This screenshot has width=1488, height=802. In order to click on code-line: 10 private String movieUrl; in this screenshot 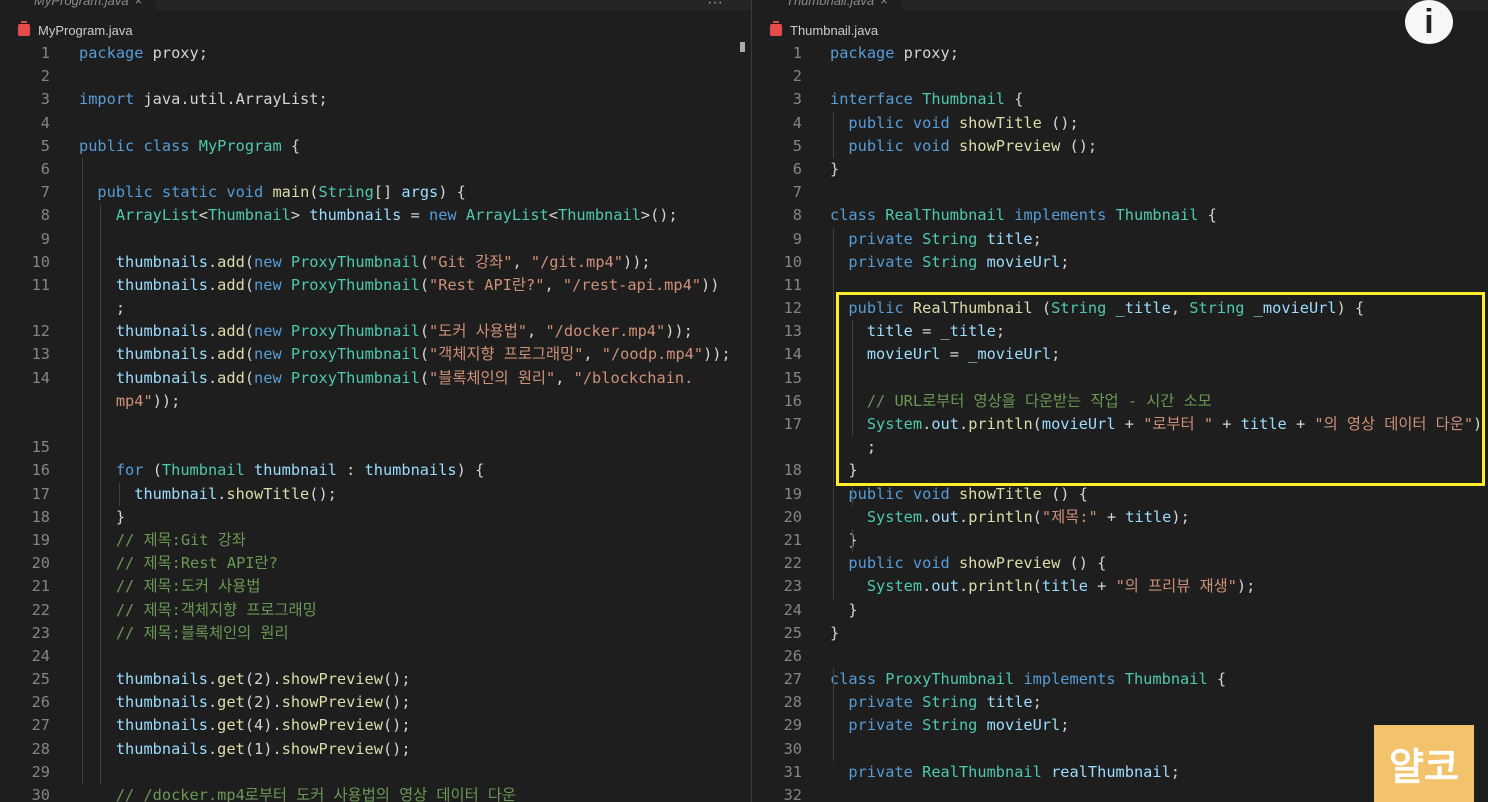, I will do `click(1120, 262)`.